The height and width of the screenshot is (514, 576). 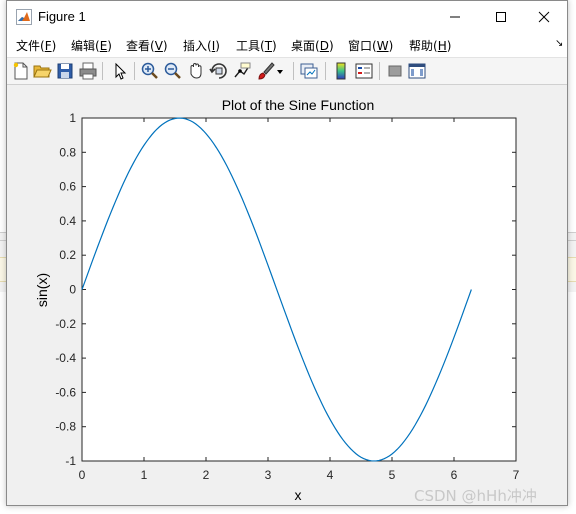 I want to click on y-tick-label: 0.8, so click(x=67, y=152).